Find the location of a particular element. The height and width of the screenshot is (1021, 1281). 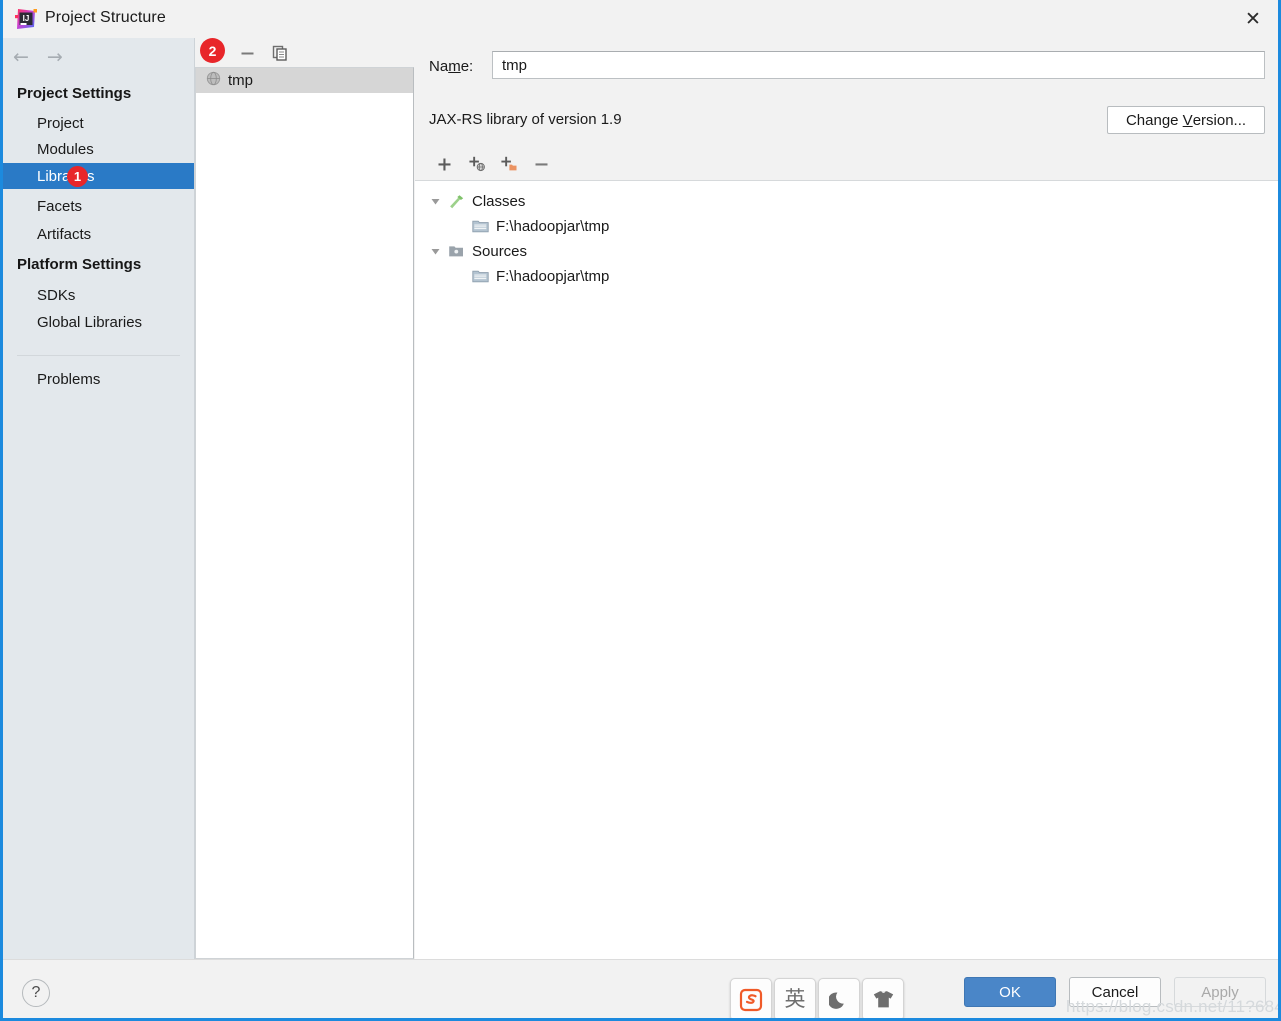

library-name-input is located at coordinates (878, 65).